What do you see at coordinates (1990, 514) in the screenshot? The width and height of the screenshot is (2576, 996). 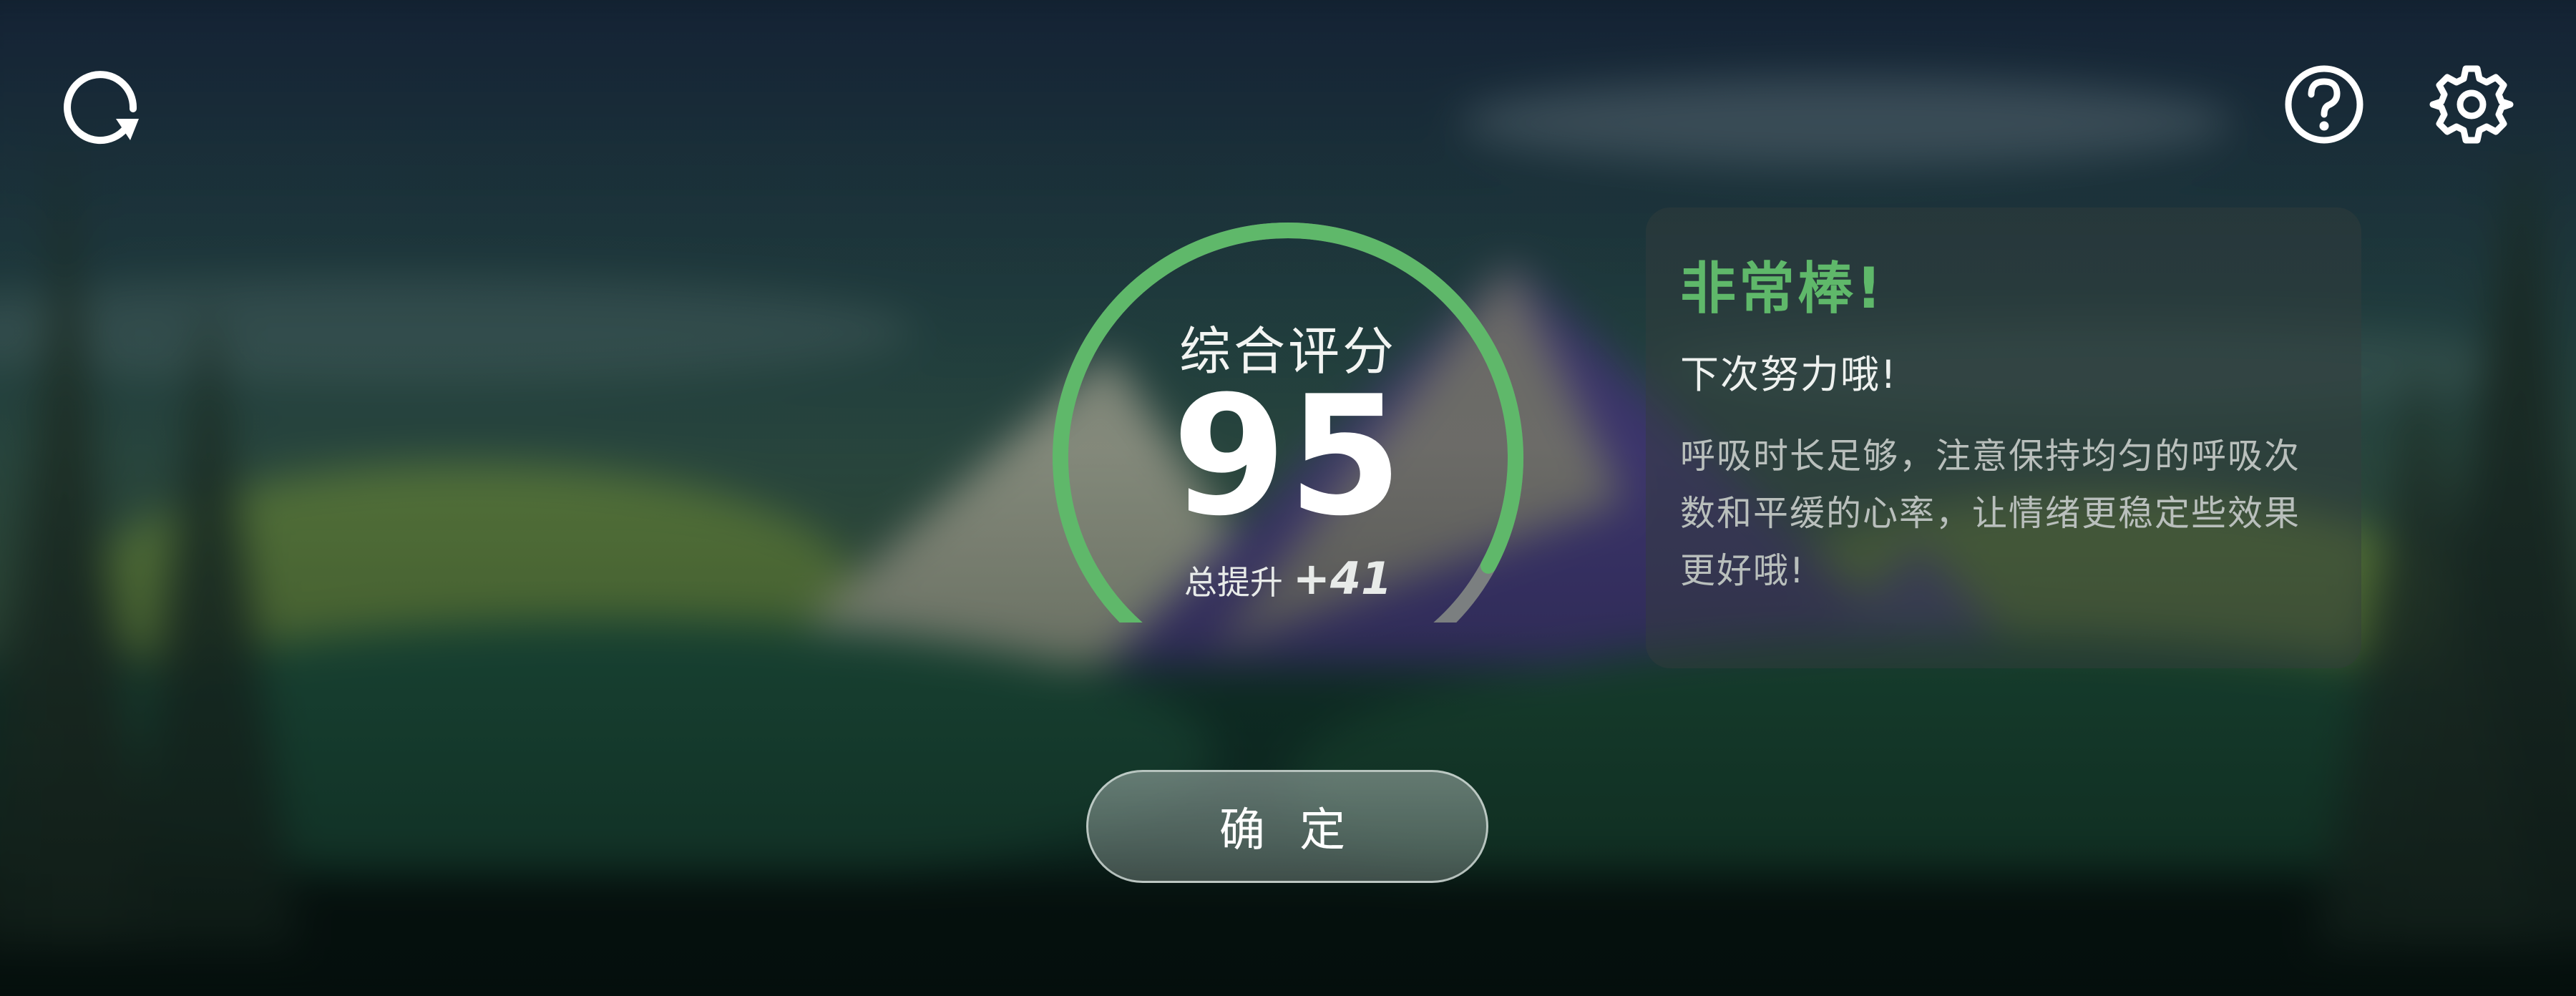 I see `feedback-body-line: 数和平缓的心率，让情绪更稳定些效果` at bounding box center [1990, 514].